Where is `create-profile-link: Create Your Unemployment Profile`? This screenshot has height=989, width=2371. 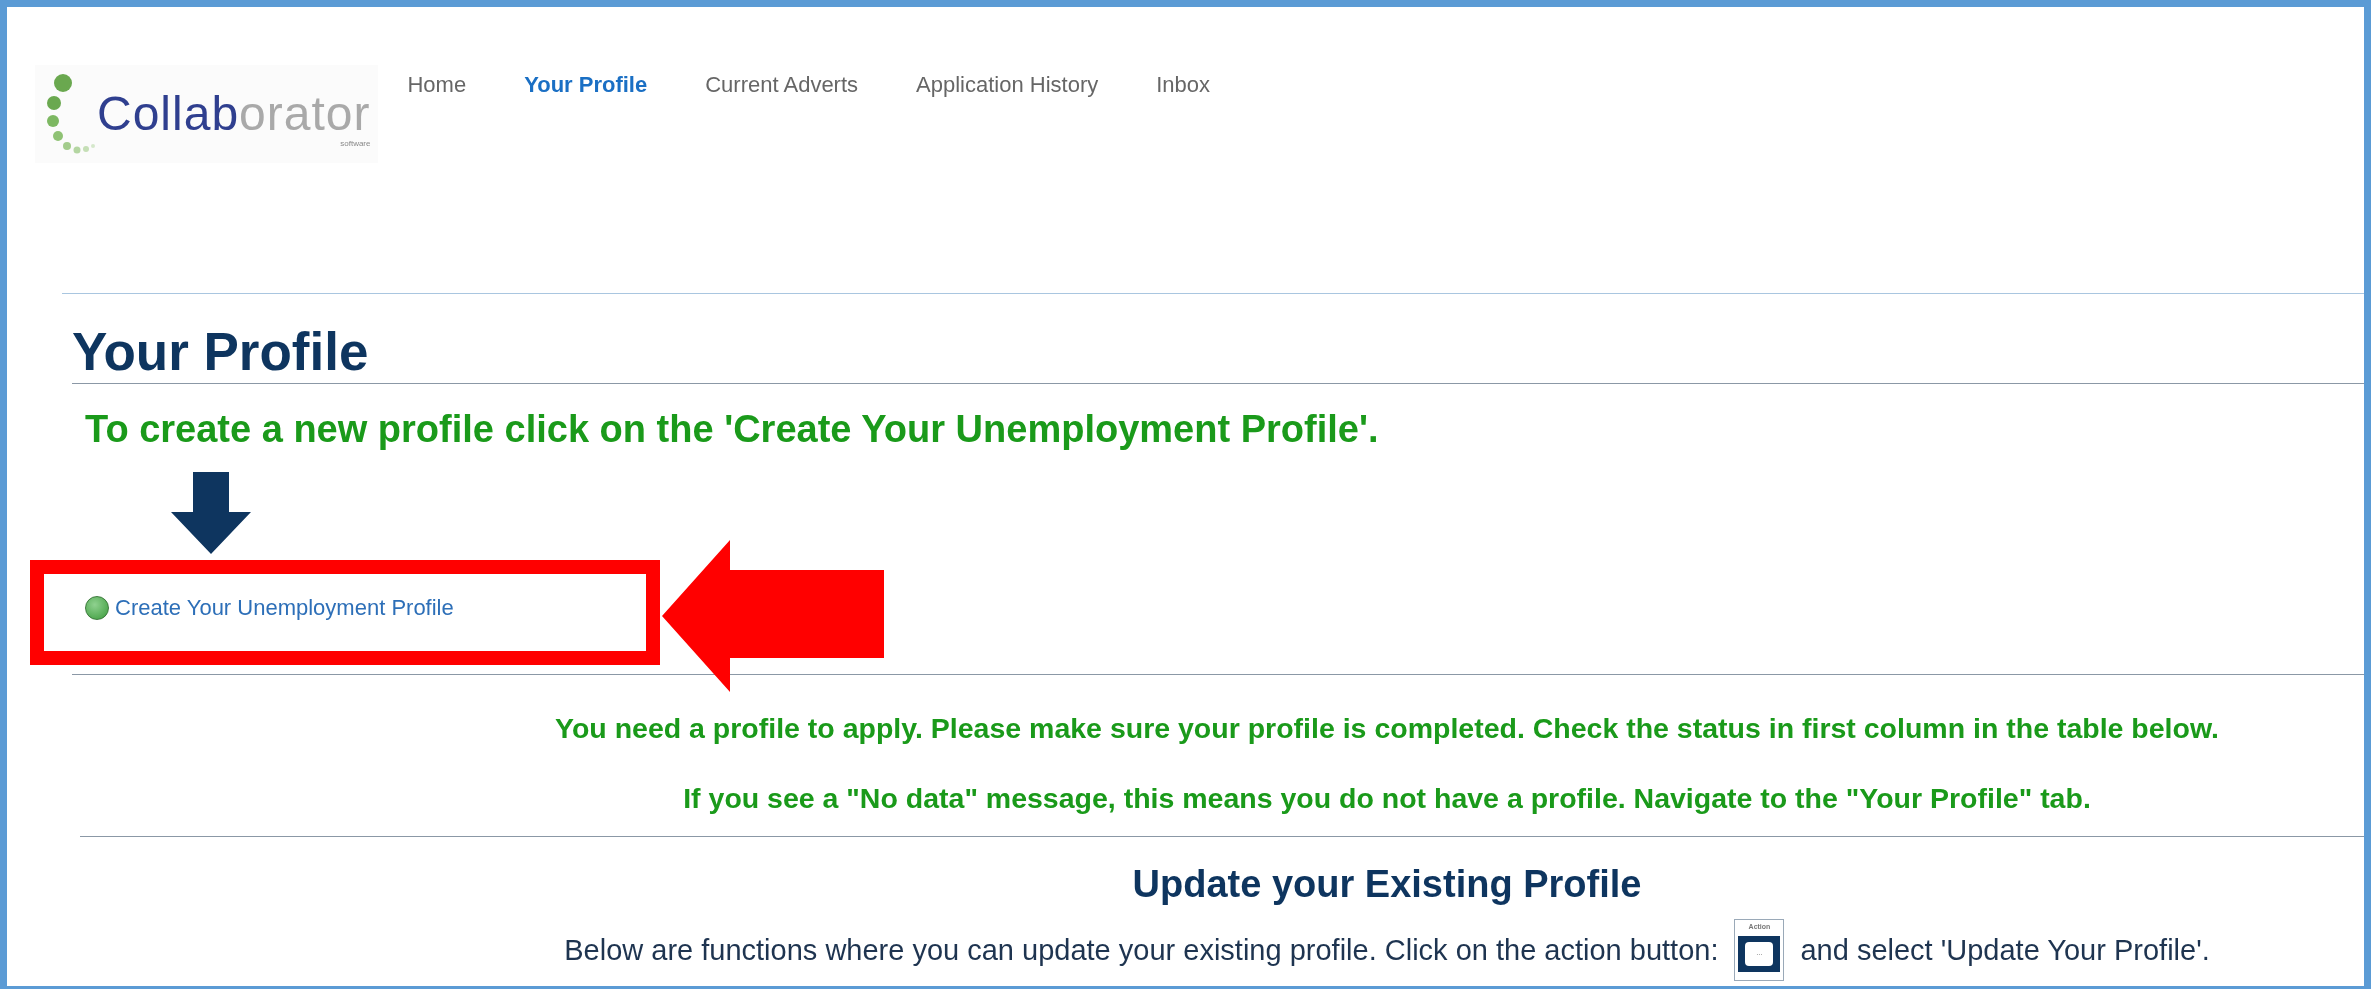
create-profile-link: Create Your Unemployment Profile is located at coordinates (269, 608).